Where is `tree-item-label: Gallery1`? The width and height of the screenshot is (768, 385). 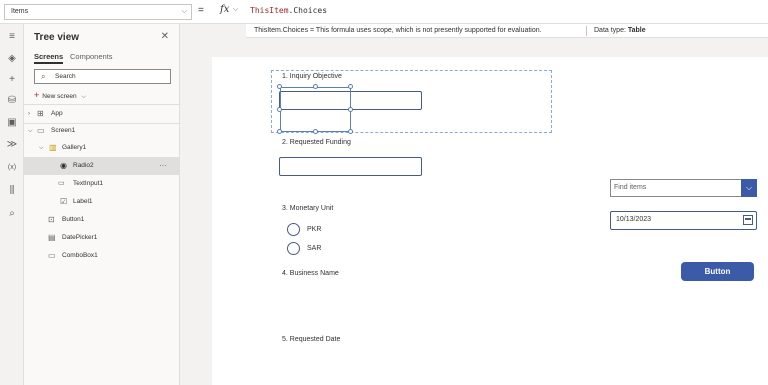 tree-item-label: Gallery1 is located at coordinates (74, 147).